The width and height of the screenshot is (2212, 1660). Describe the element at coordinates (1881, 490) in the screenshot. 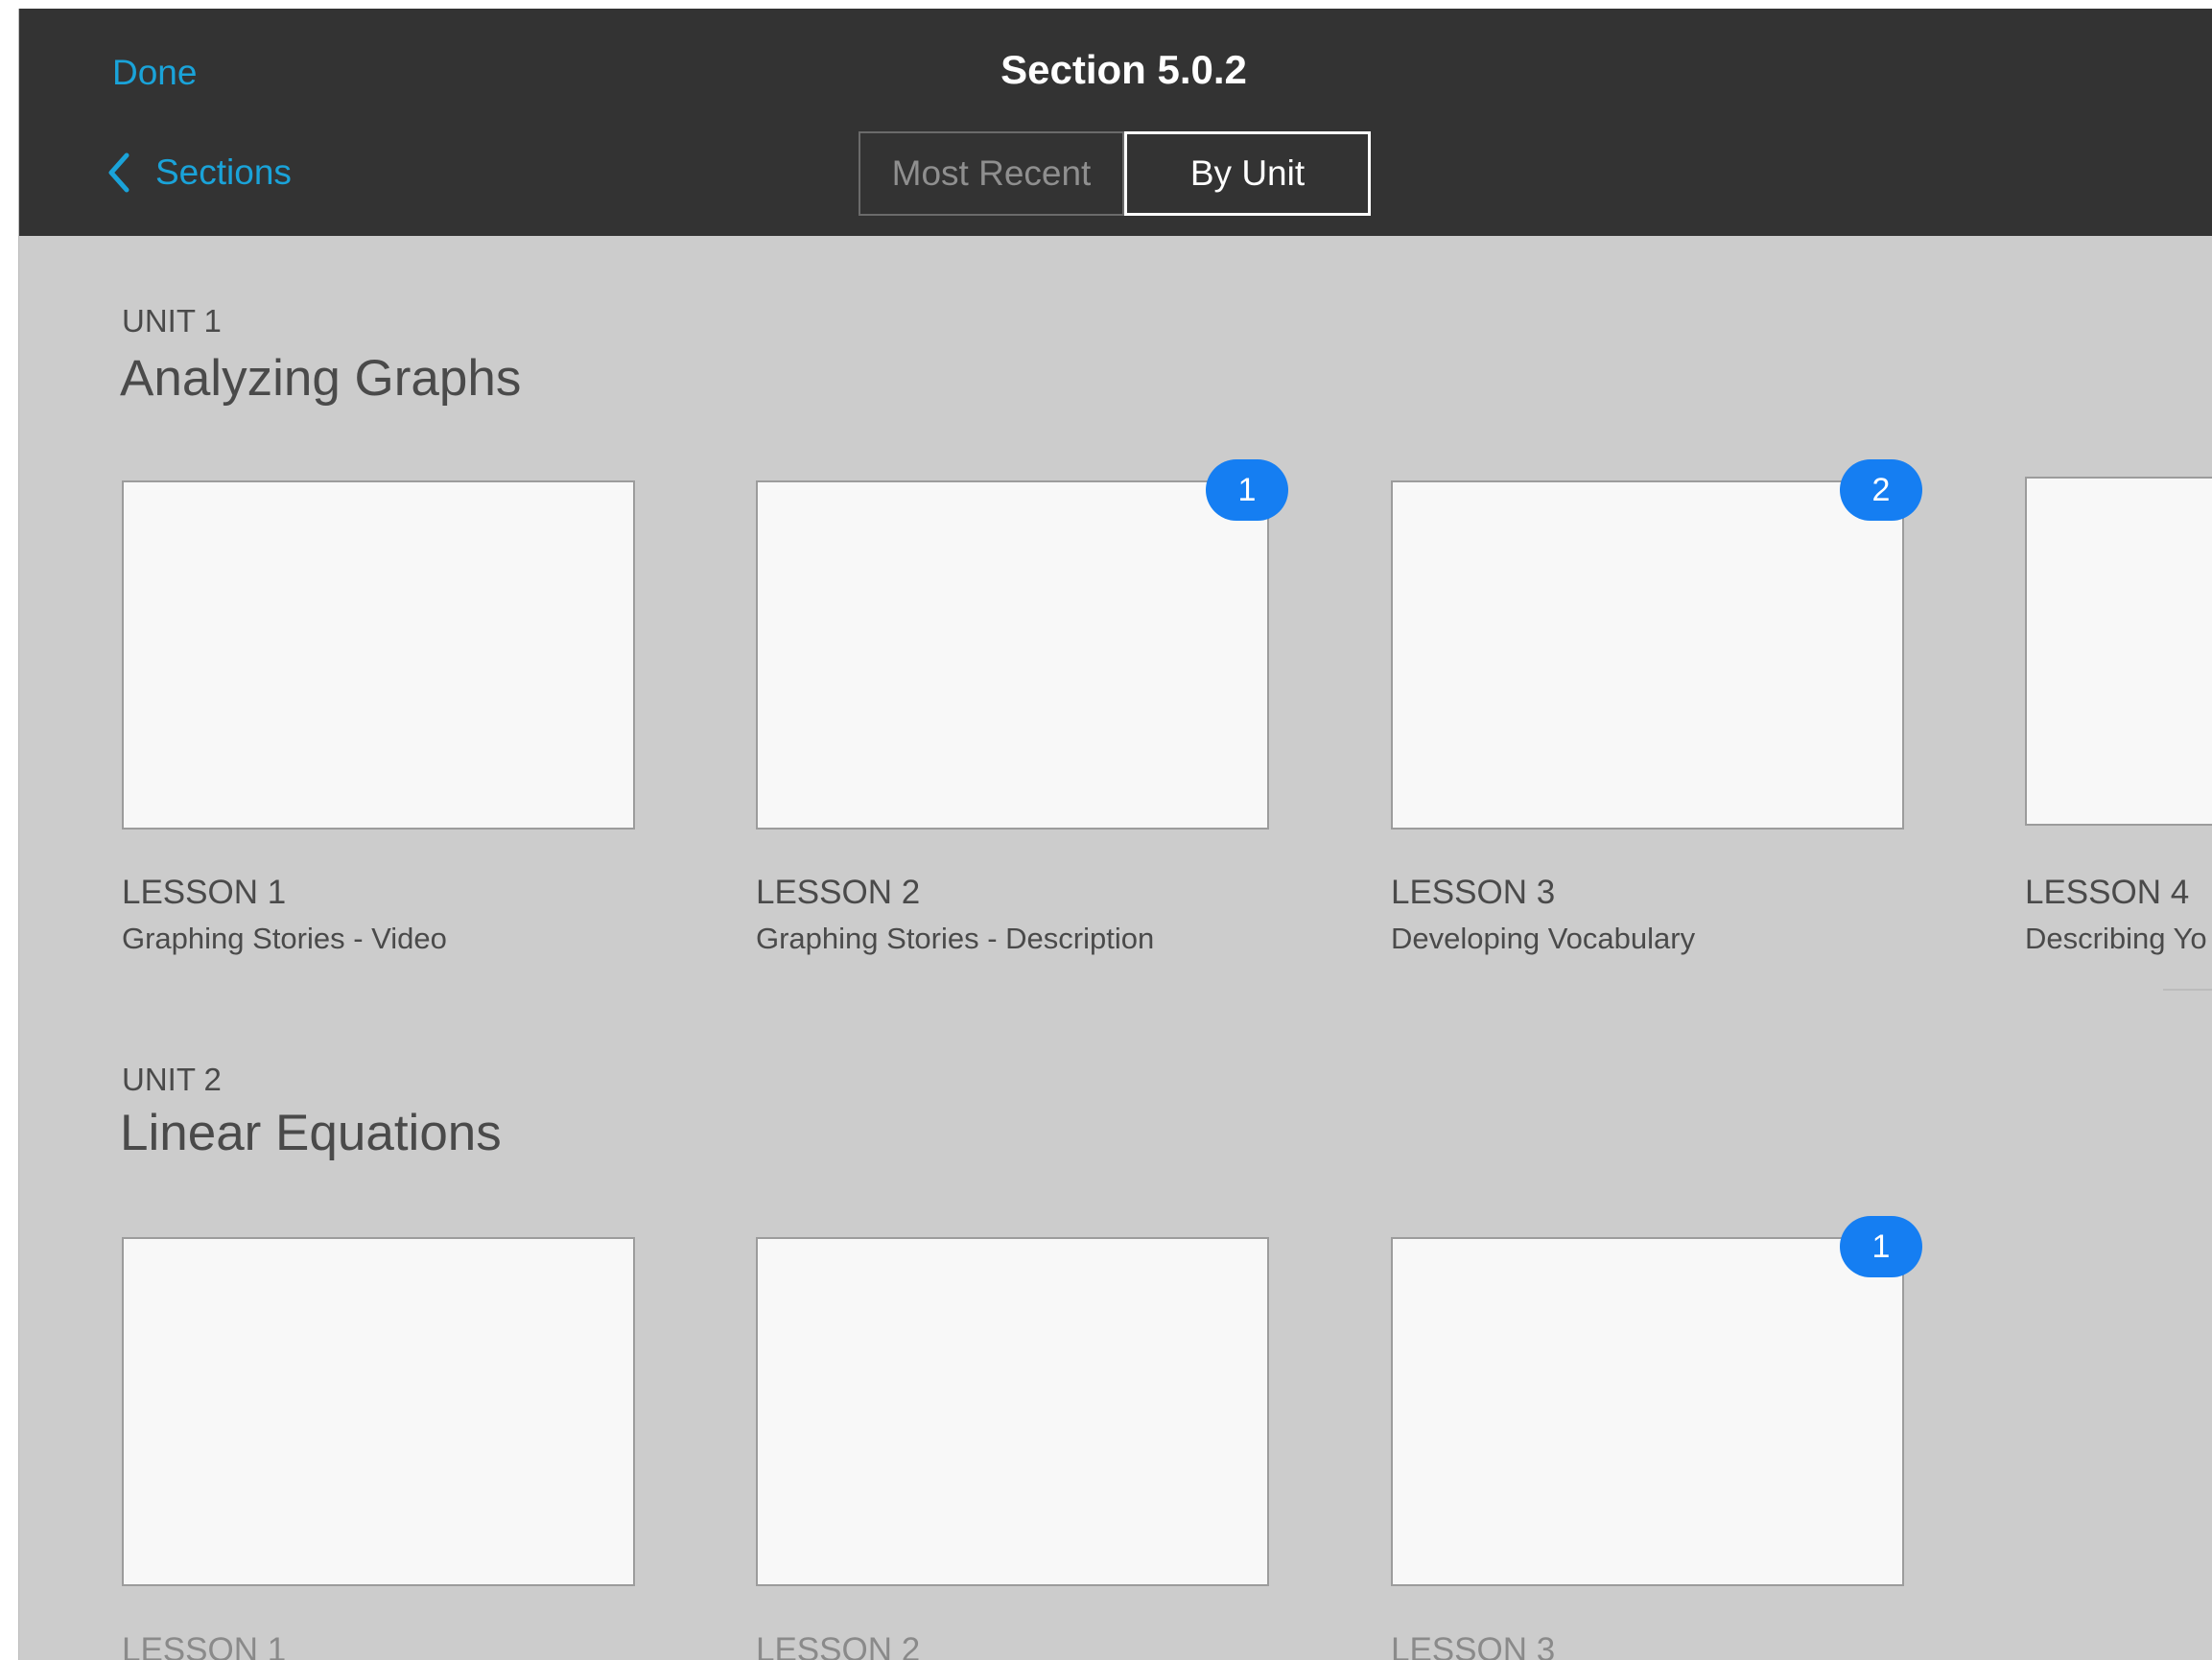

I see `notification-badge: 2` at that location.